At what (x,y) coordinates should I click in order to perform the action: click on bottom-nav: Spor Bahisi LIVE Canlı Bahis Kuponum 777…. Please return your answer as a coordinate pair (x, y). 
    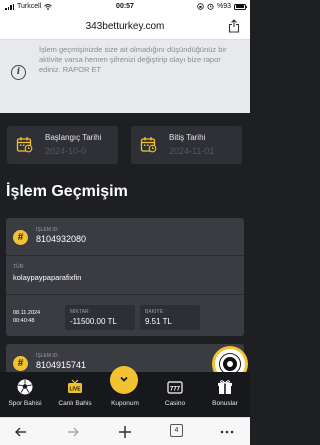
    Looking at the image, I should click on (125, 391).